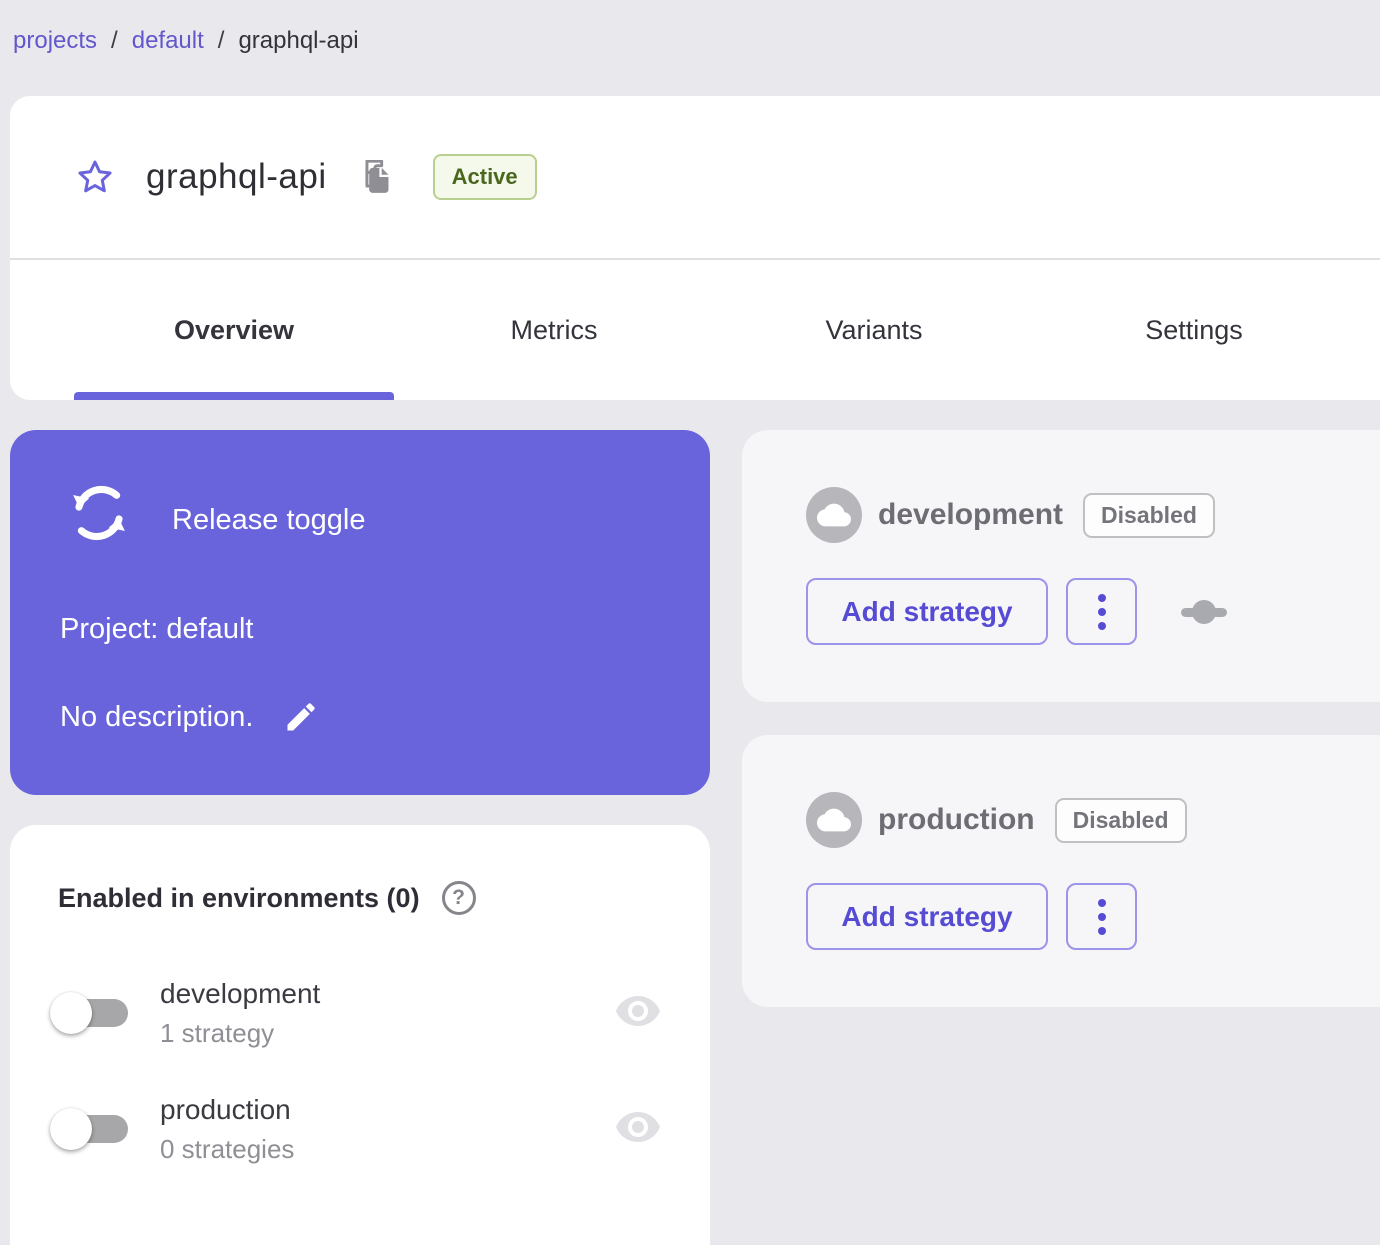  I want to click on enabled-environments-header: Enabled in environments (0) ?, so click(267, 898).